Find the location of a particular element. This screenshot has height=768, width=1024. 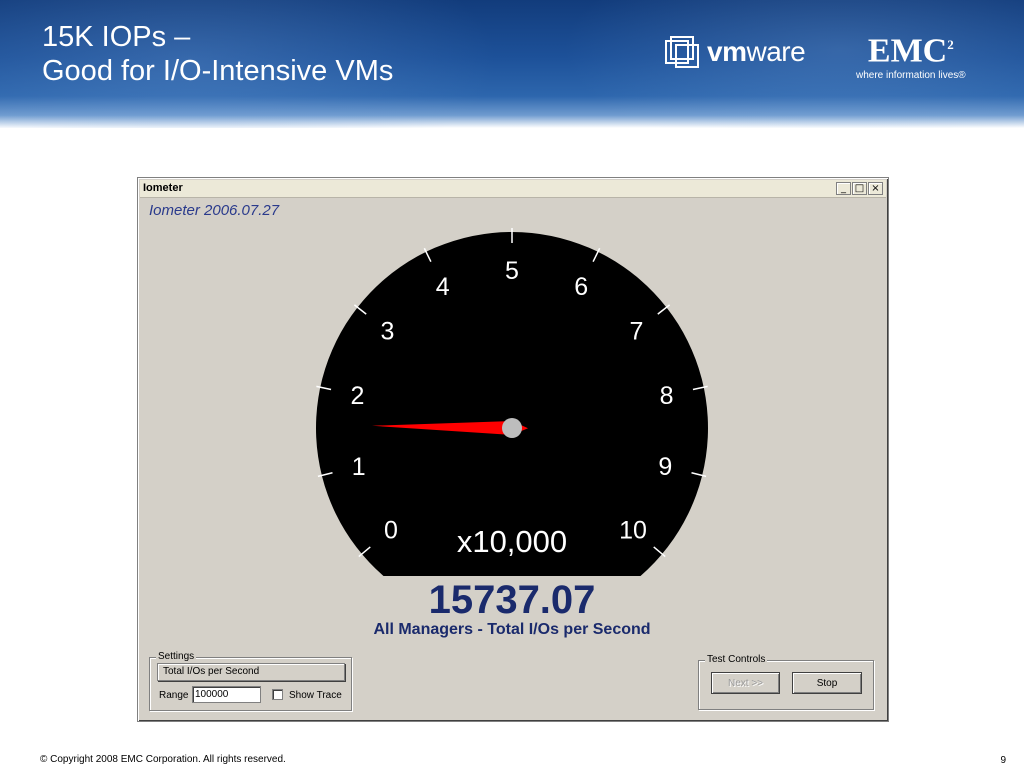

gauge-multiplier-label: x10,000 is located at coordinates (512, 541).